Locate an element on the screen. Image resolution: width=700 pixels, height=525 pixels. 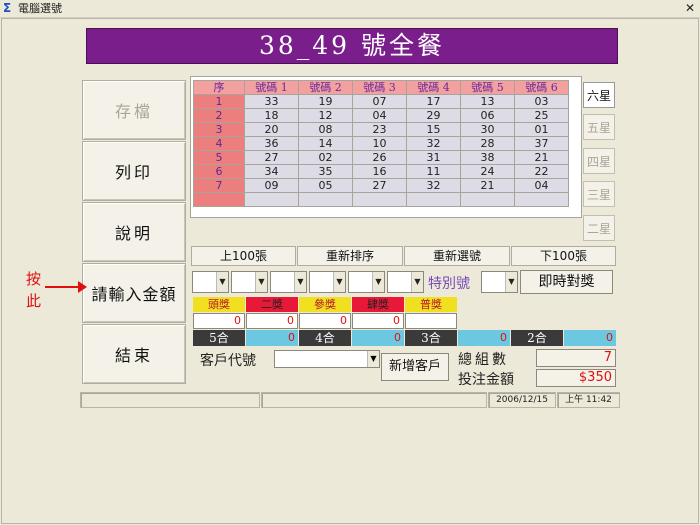
number-cell: 11 is located at coordinates (433, 171).